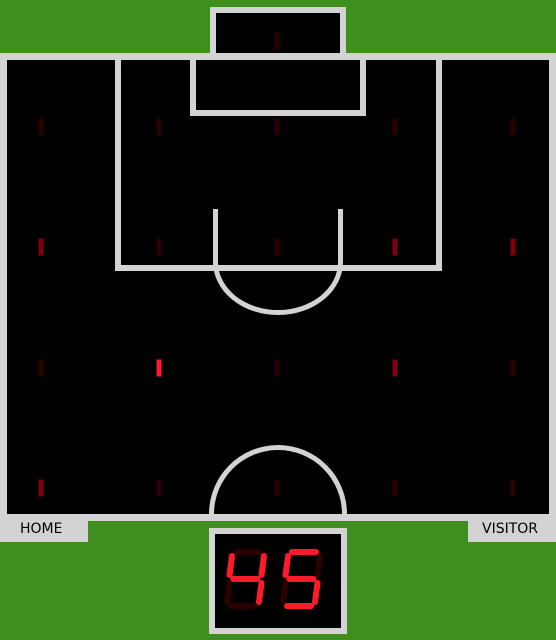  Describe the element at coordinates (273, 579) in the screenshot. I see `score-digits` at that location.